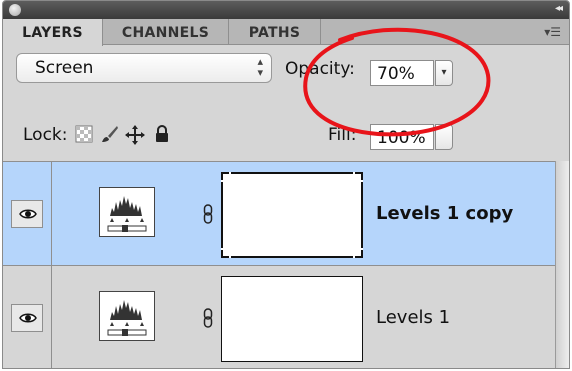 The height and width of the screenshot is (371, 572). I want to click on opacity-input: 70%, so click(402, 73).